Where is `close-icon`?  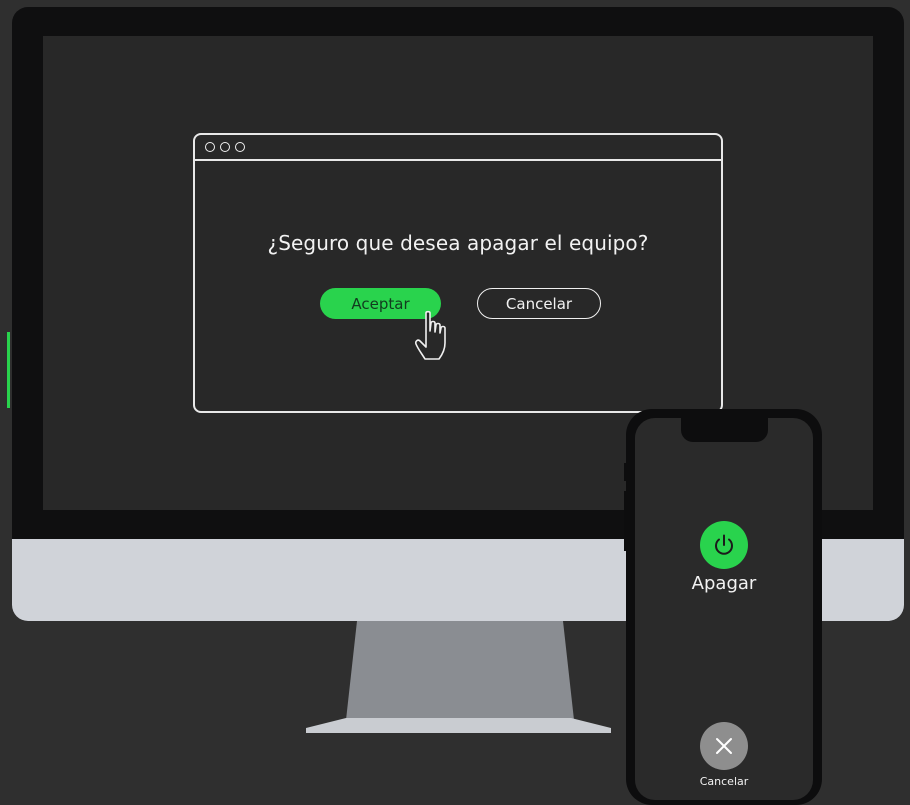
close-icon is located at coordinates (724, 746).